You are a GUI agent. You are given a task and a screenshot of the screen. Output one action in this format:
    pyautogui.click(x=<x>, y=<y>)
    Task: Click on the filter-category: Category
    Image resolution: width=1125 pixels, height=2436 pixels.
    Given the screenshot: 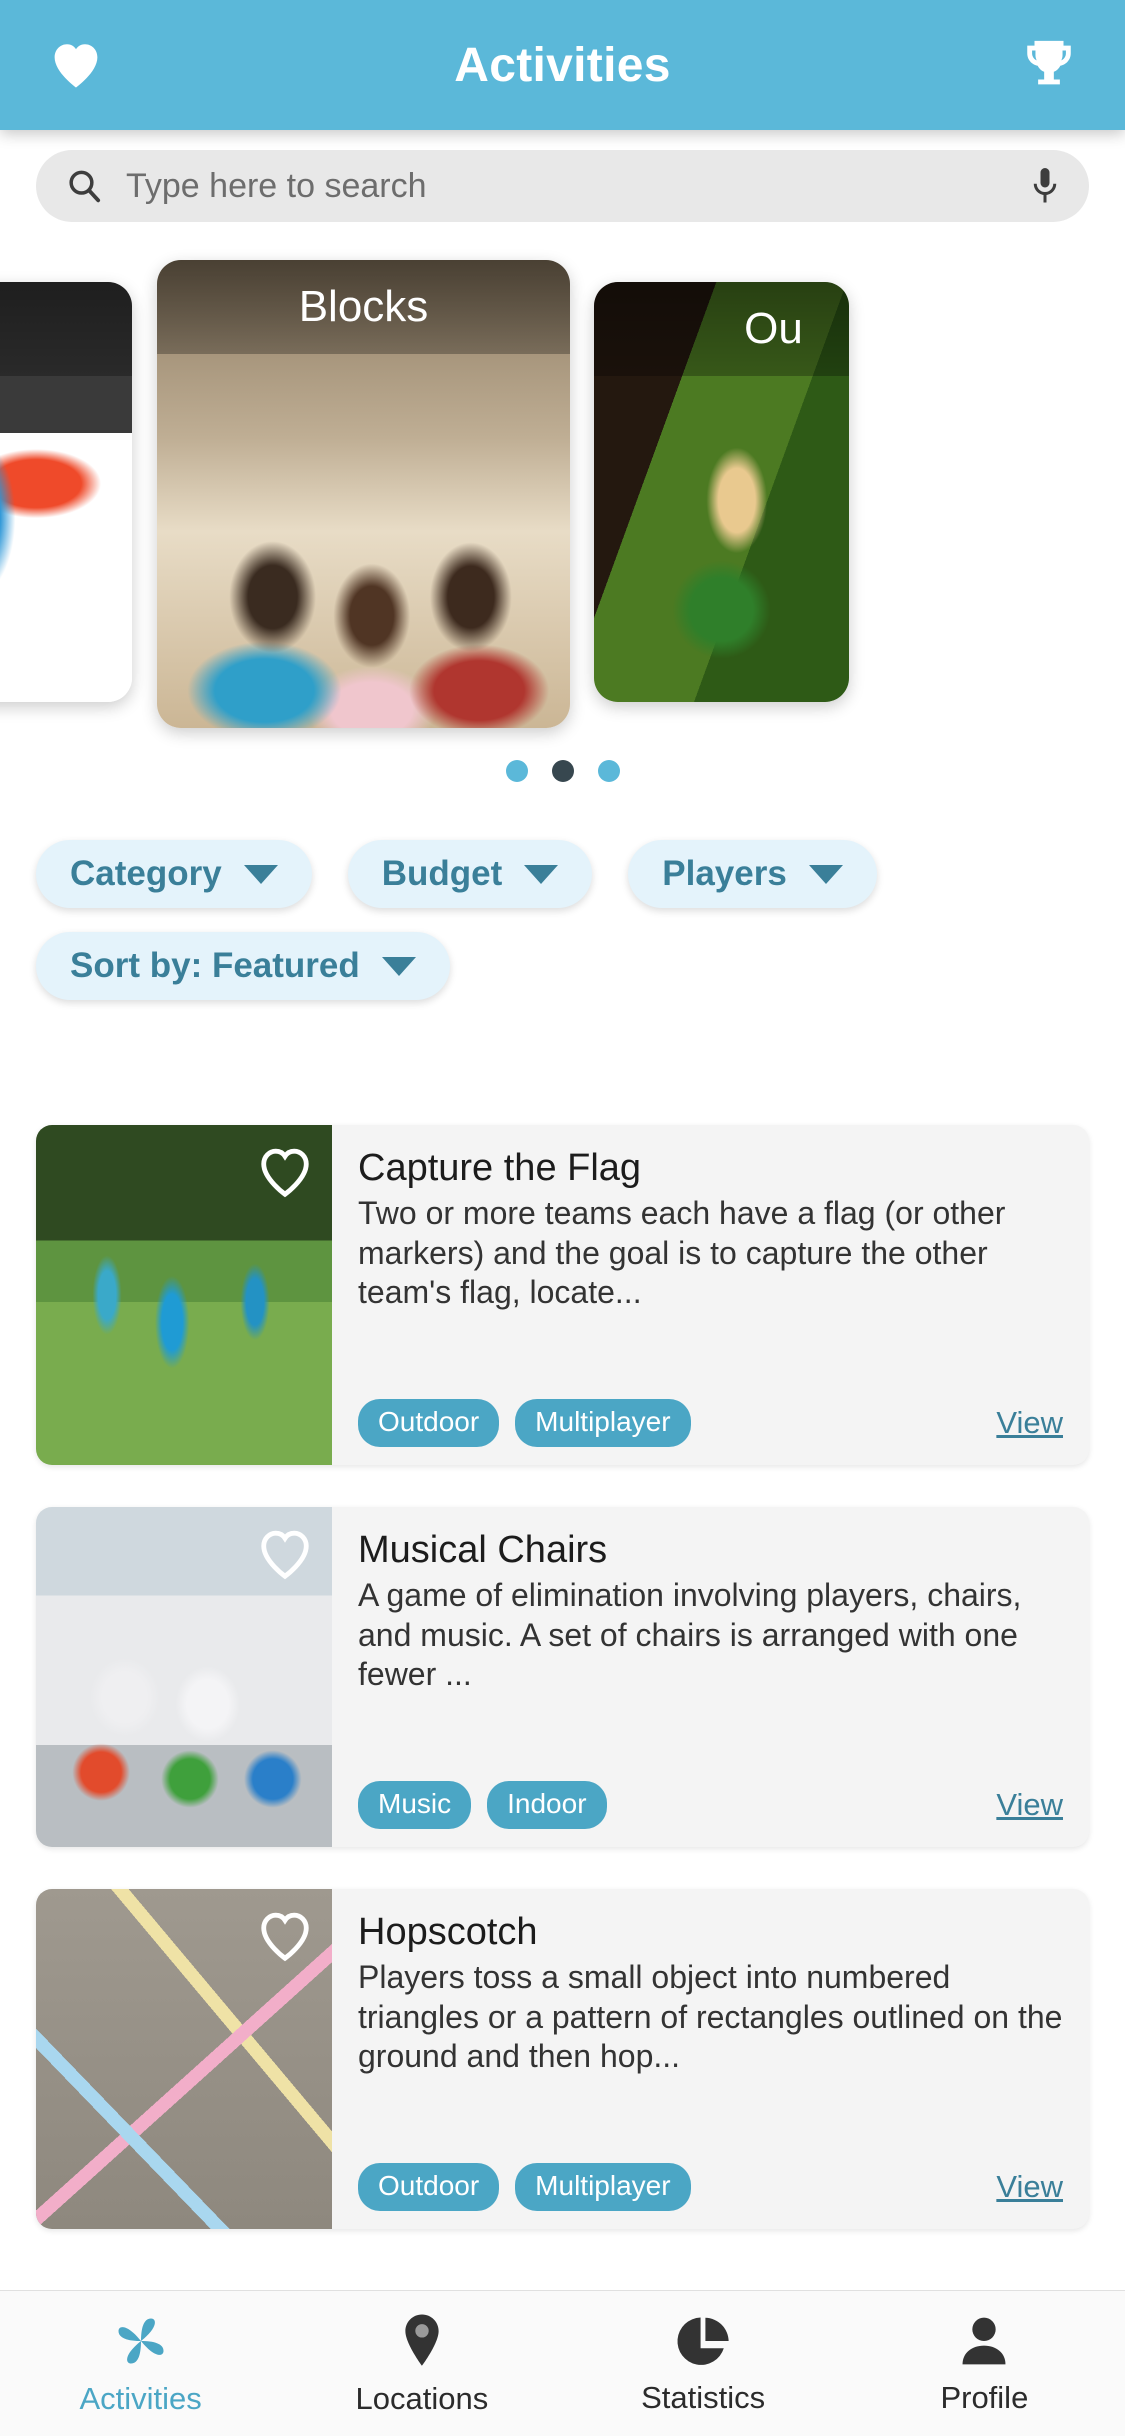 What is the action you would take?
    pyautogui.click(x=174, y=874)
    